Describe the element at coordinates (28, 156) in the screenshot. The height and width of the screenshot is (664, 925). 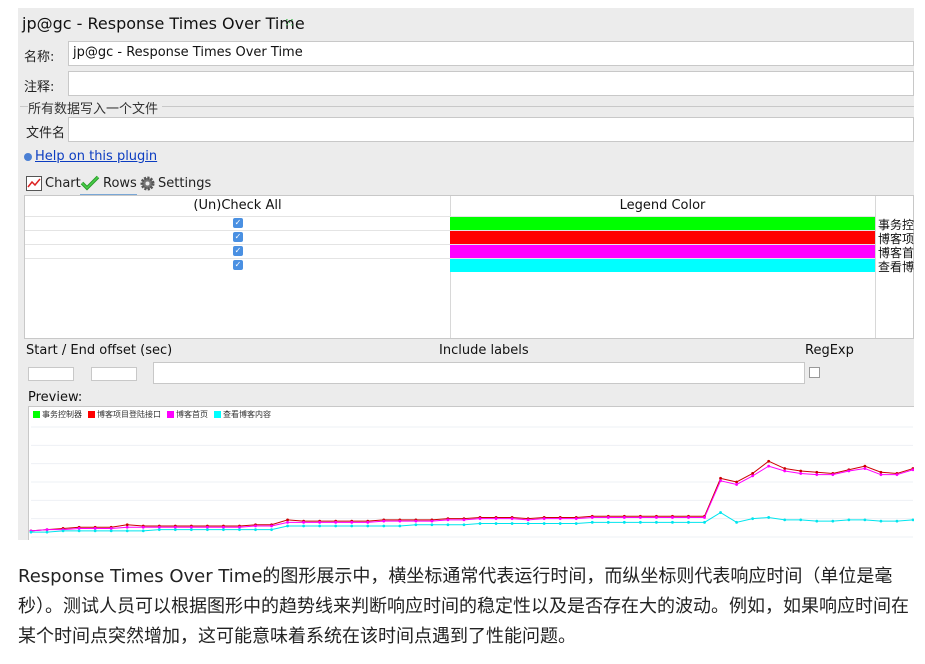
I see `info-icon` at that location.